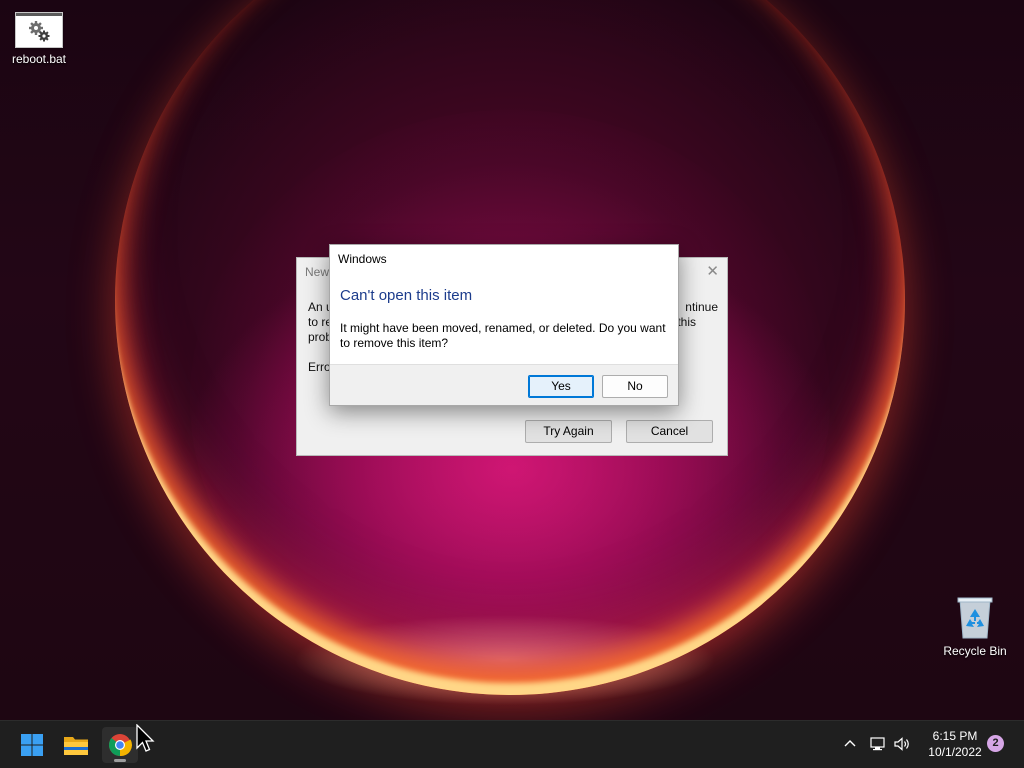 The width and height of the screenshot is (1024, 768). Describe the element at coordinates (975, 651) in the screenshot. I see `desktop-icon-label: Recycle Bin` at that location.